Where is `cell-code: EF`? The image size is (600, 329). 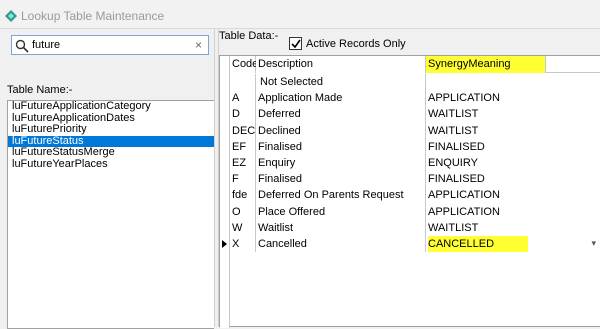 cell-code: EF is located at coordinates (243, 146).